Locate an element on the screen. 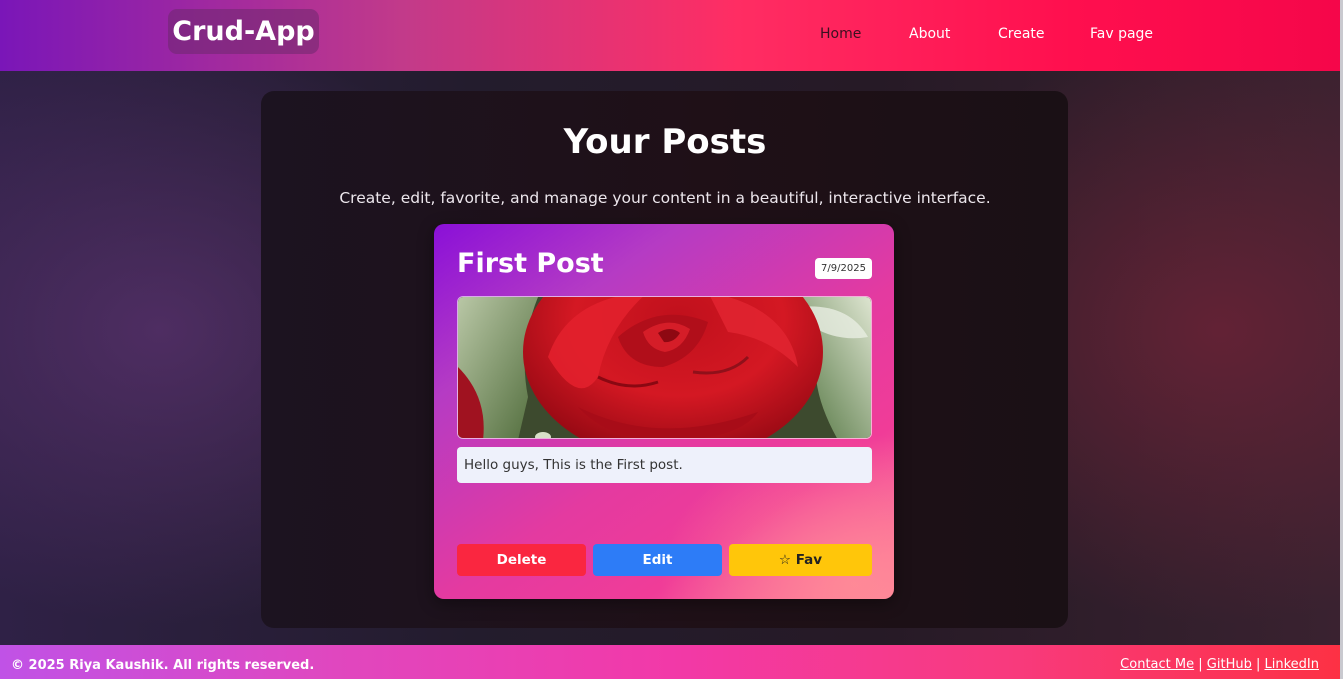 The width and height of the screenshot is (1343, 679). nav-link-fav-page: Fav page is located at coordinates (1121, 34).